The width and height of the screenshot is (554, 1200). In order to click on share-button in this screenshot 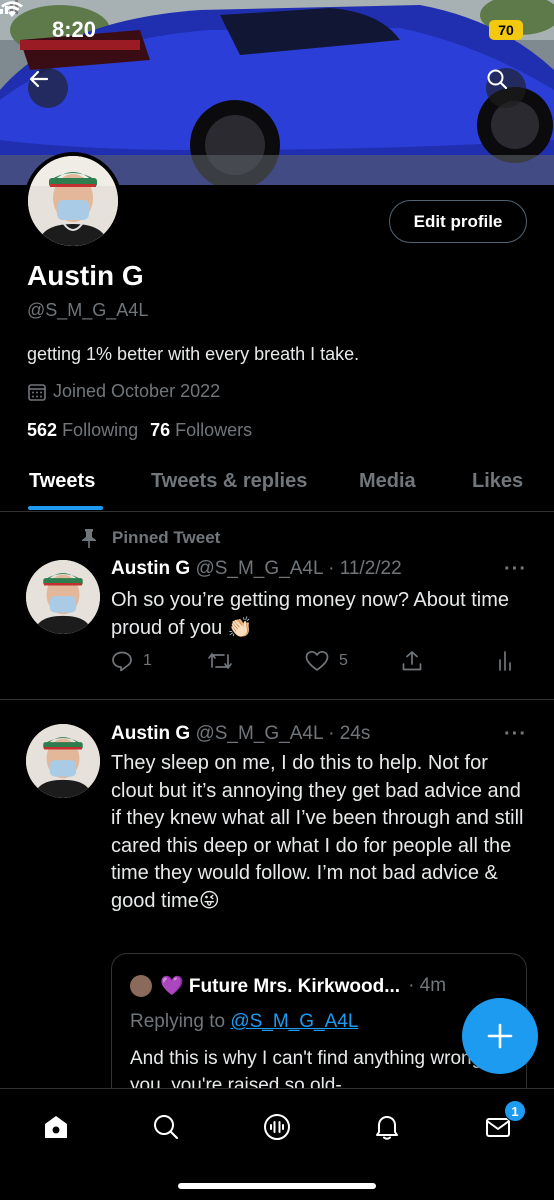, I will do `click(412, 661)`.